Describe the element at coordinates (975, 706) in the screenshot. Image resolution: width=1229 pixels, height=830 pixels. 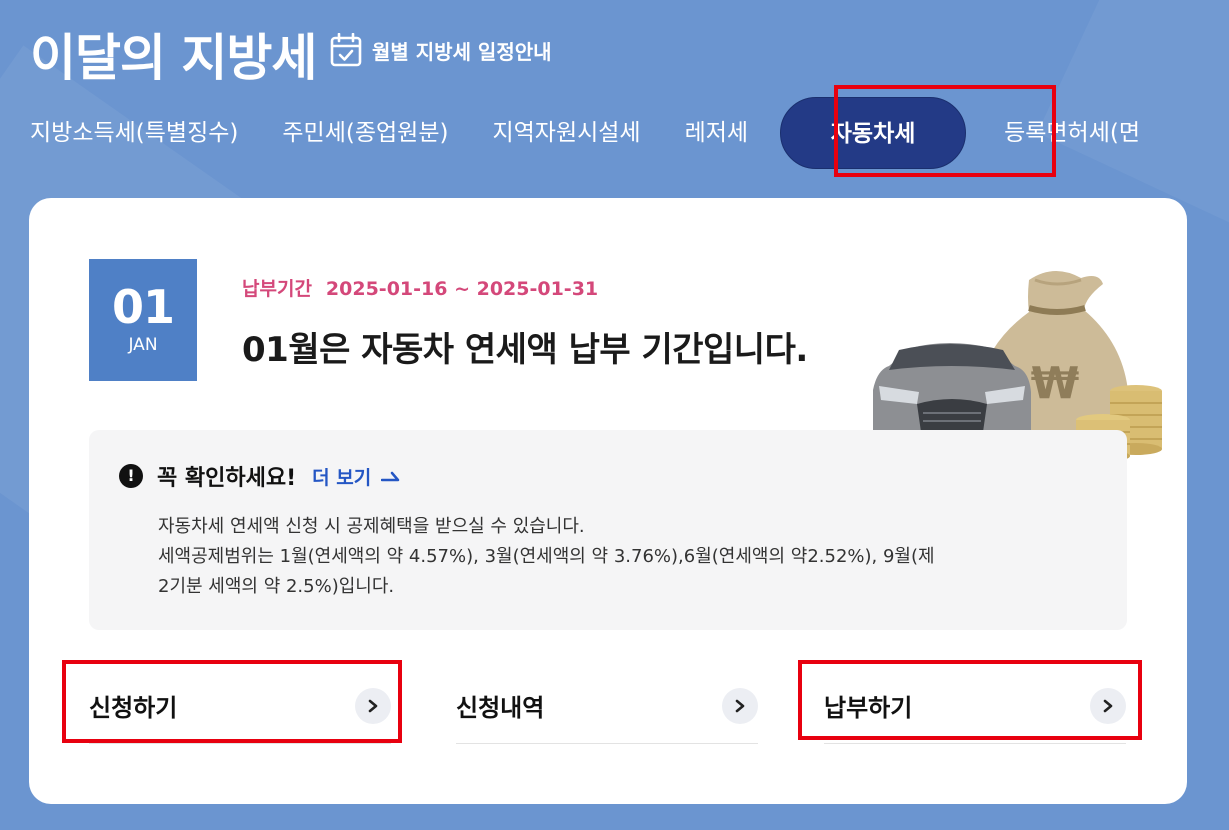
I see `pay-button: 납부하기` at that location.